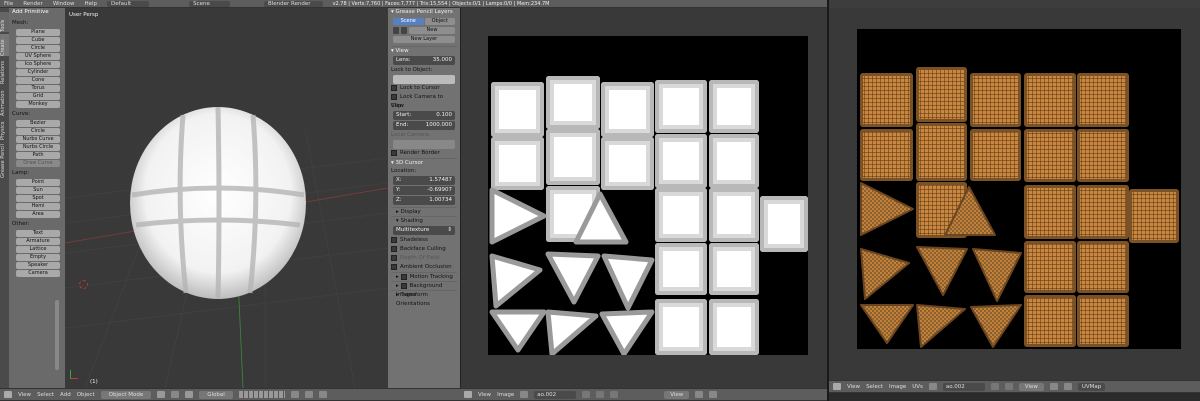  What do you see at coordinates (126, 394) in the screenshot?
I see `mode-selector: Object Mode` at bounding box center [126, 394].